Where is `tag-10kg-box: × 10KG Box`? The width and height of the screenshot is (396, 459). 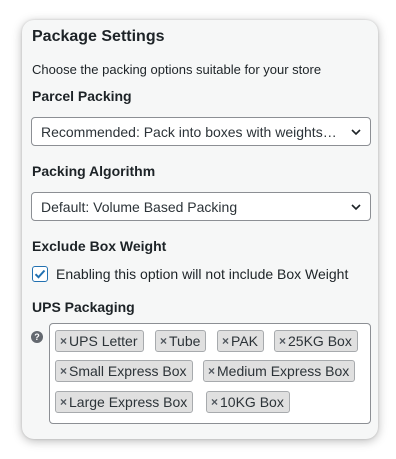 tag-10kg-box: × 10KG Box is located at coordinates (248, 402).